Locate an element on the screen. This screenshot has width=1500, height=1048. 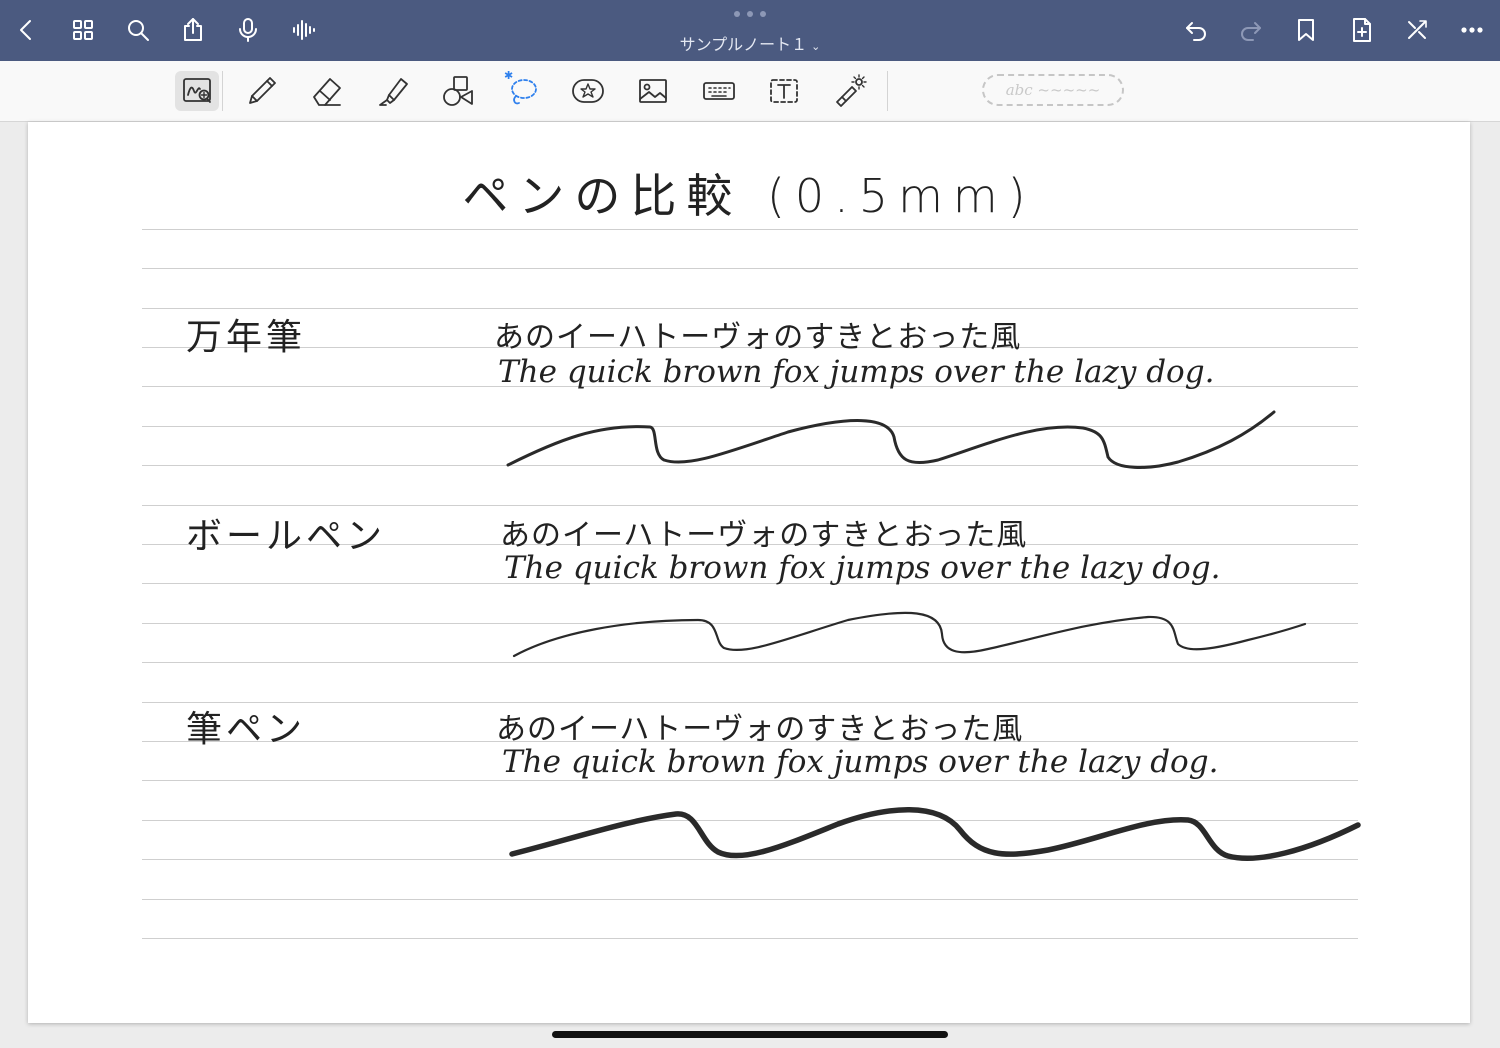
highlighter-icon is located at coordinates (393, 91).